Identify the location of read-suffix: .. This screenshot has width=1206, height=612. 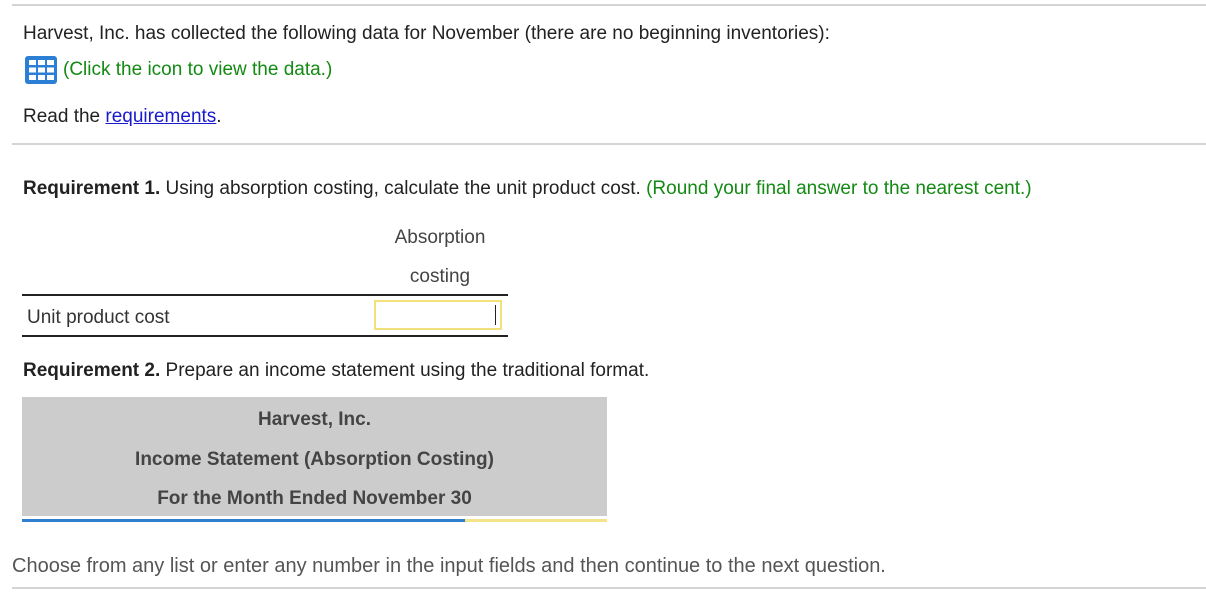
(219, 116).